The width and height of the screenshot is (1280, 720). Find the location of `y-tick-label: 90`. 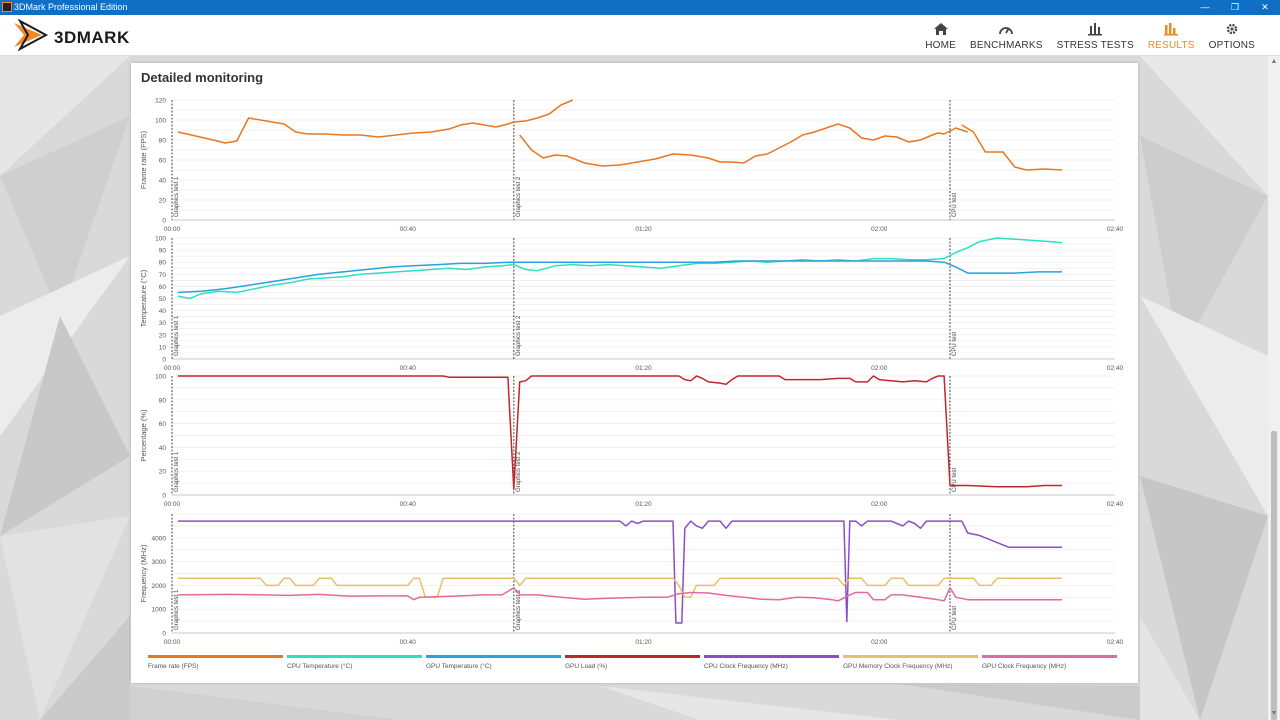

y-tick-label: 90 is located at coordinates (163, 251).